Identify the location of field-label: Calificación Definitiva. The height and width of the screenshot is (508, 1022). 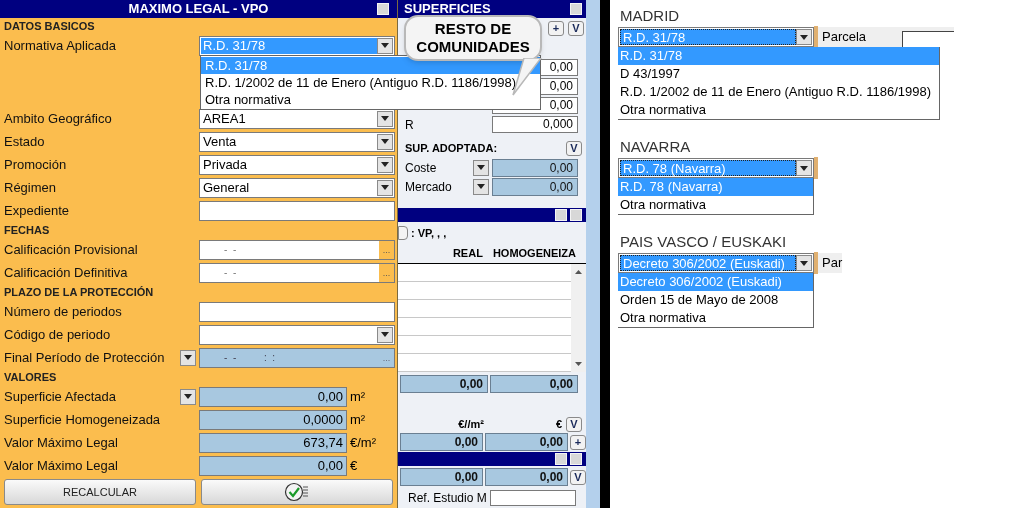
(66, 272).